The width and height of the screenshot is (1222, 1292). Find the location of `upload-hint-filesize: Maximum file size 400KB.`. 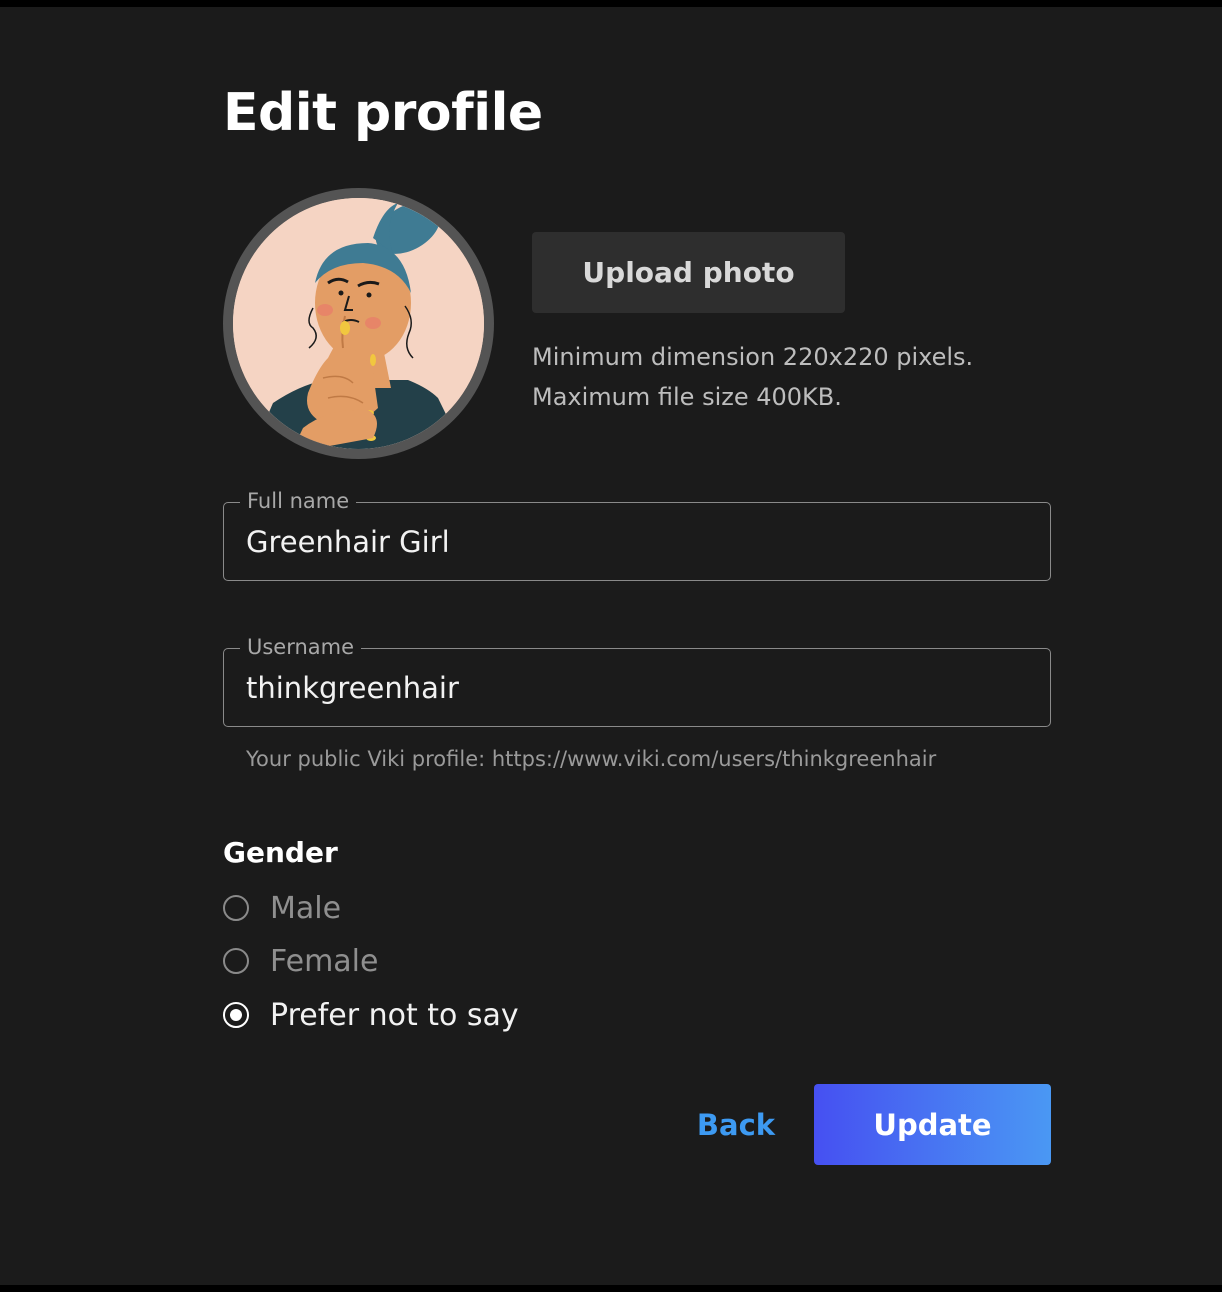

upload-hint-filesize: Maximum file size 400KB. is located at coordinates (687, 397).